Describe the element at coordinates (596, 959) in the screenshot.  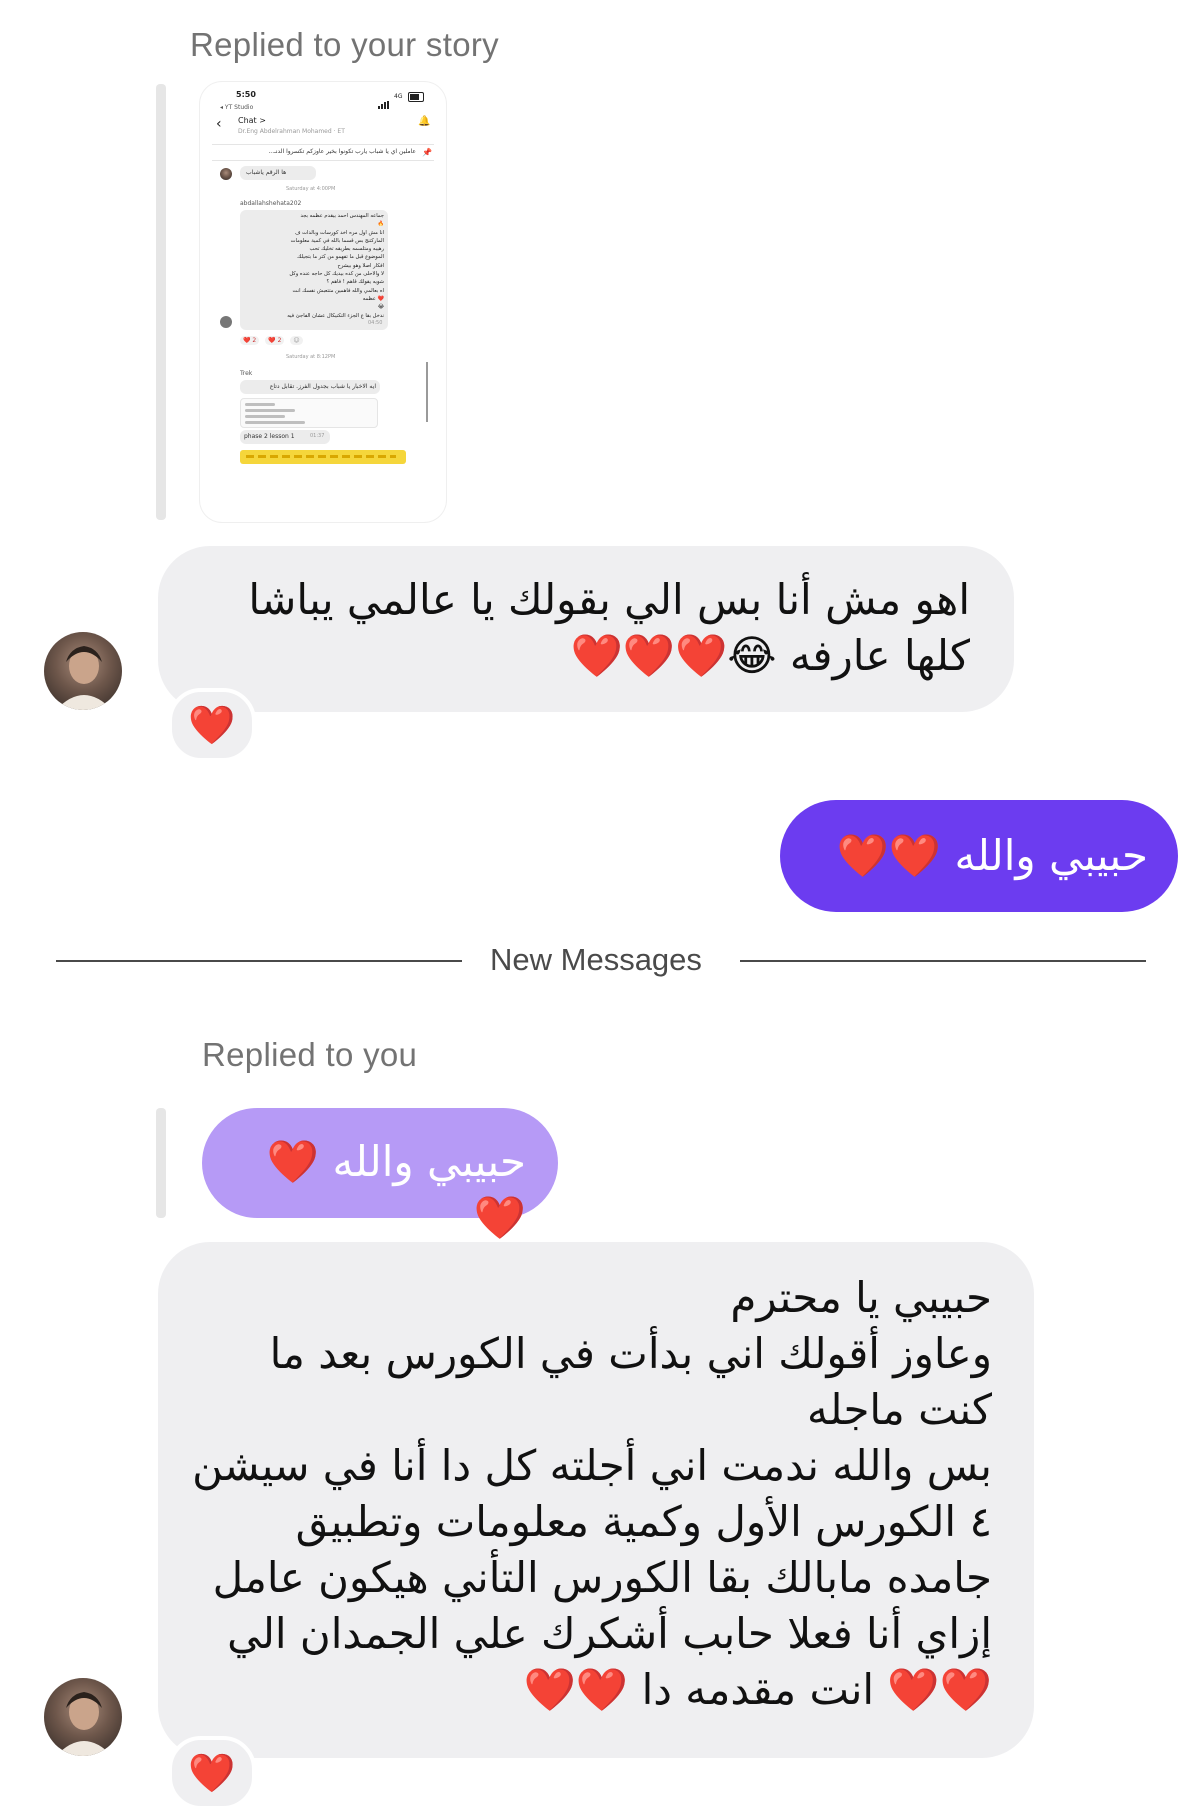
I see `new-messages-label: New Messages` at that location.